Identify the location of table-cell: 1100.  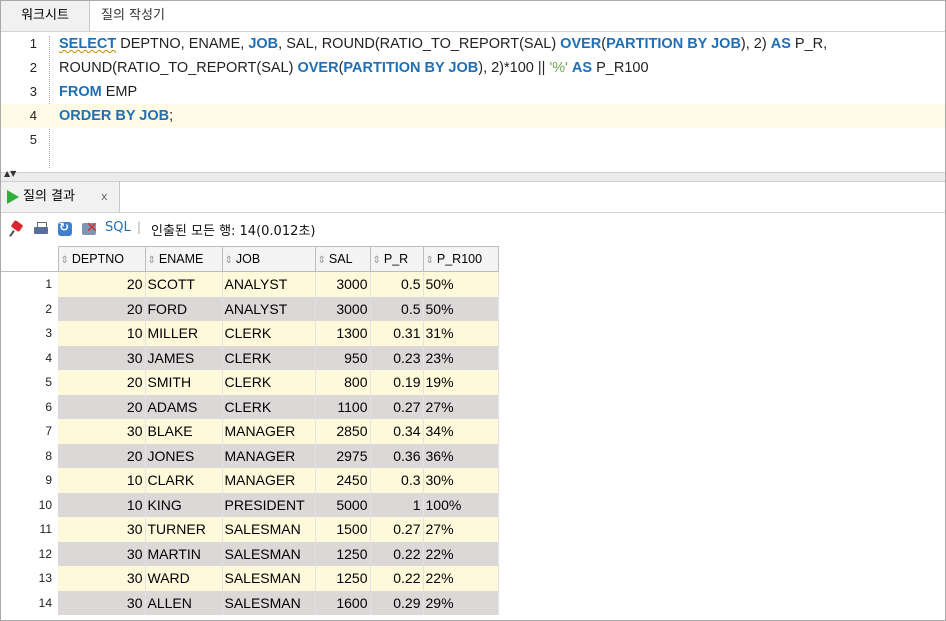
(343, 406).